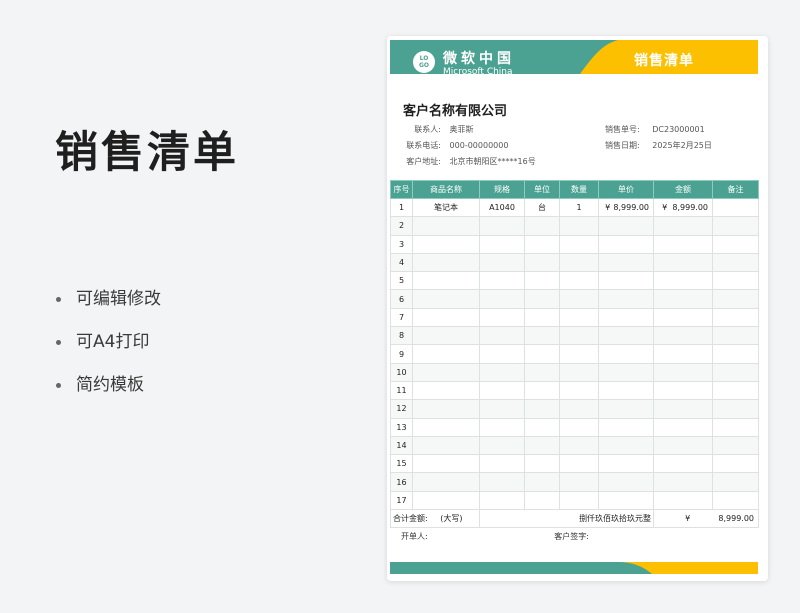 The height and width of the screenshot is (613, 800). I want to click on table-row: 6, so click(574, 299).